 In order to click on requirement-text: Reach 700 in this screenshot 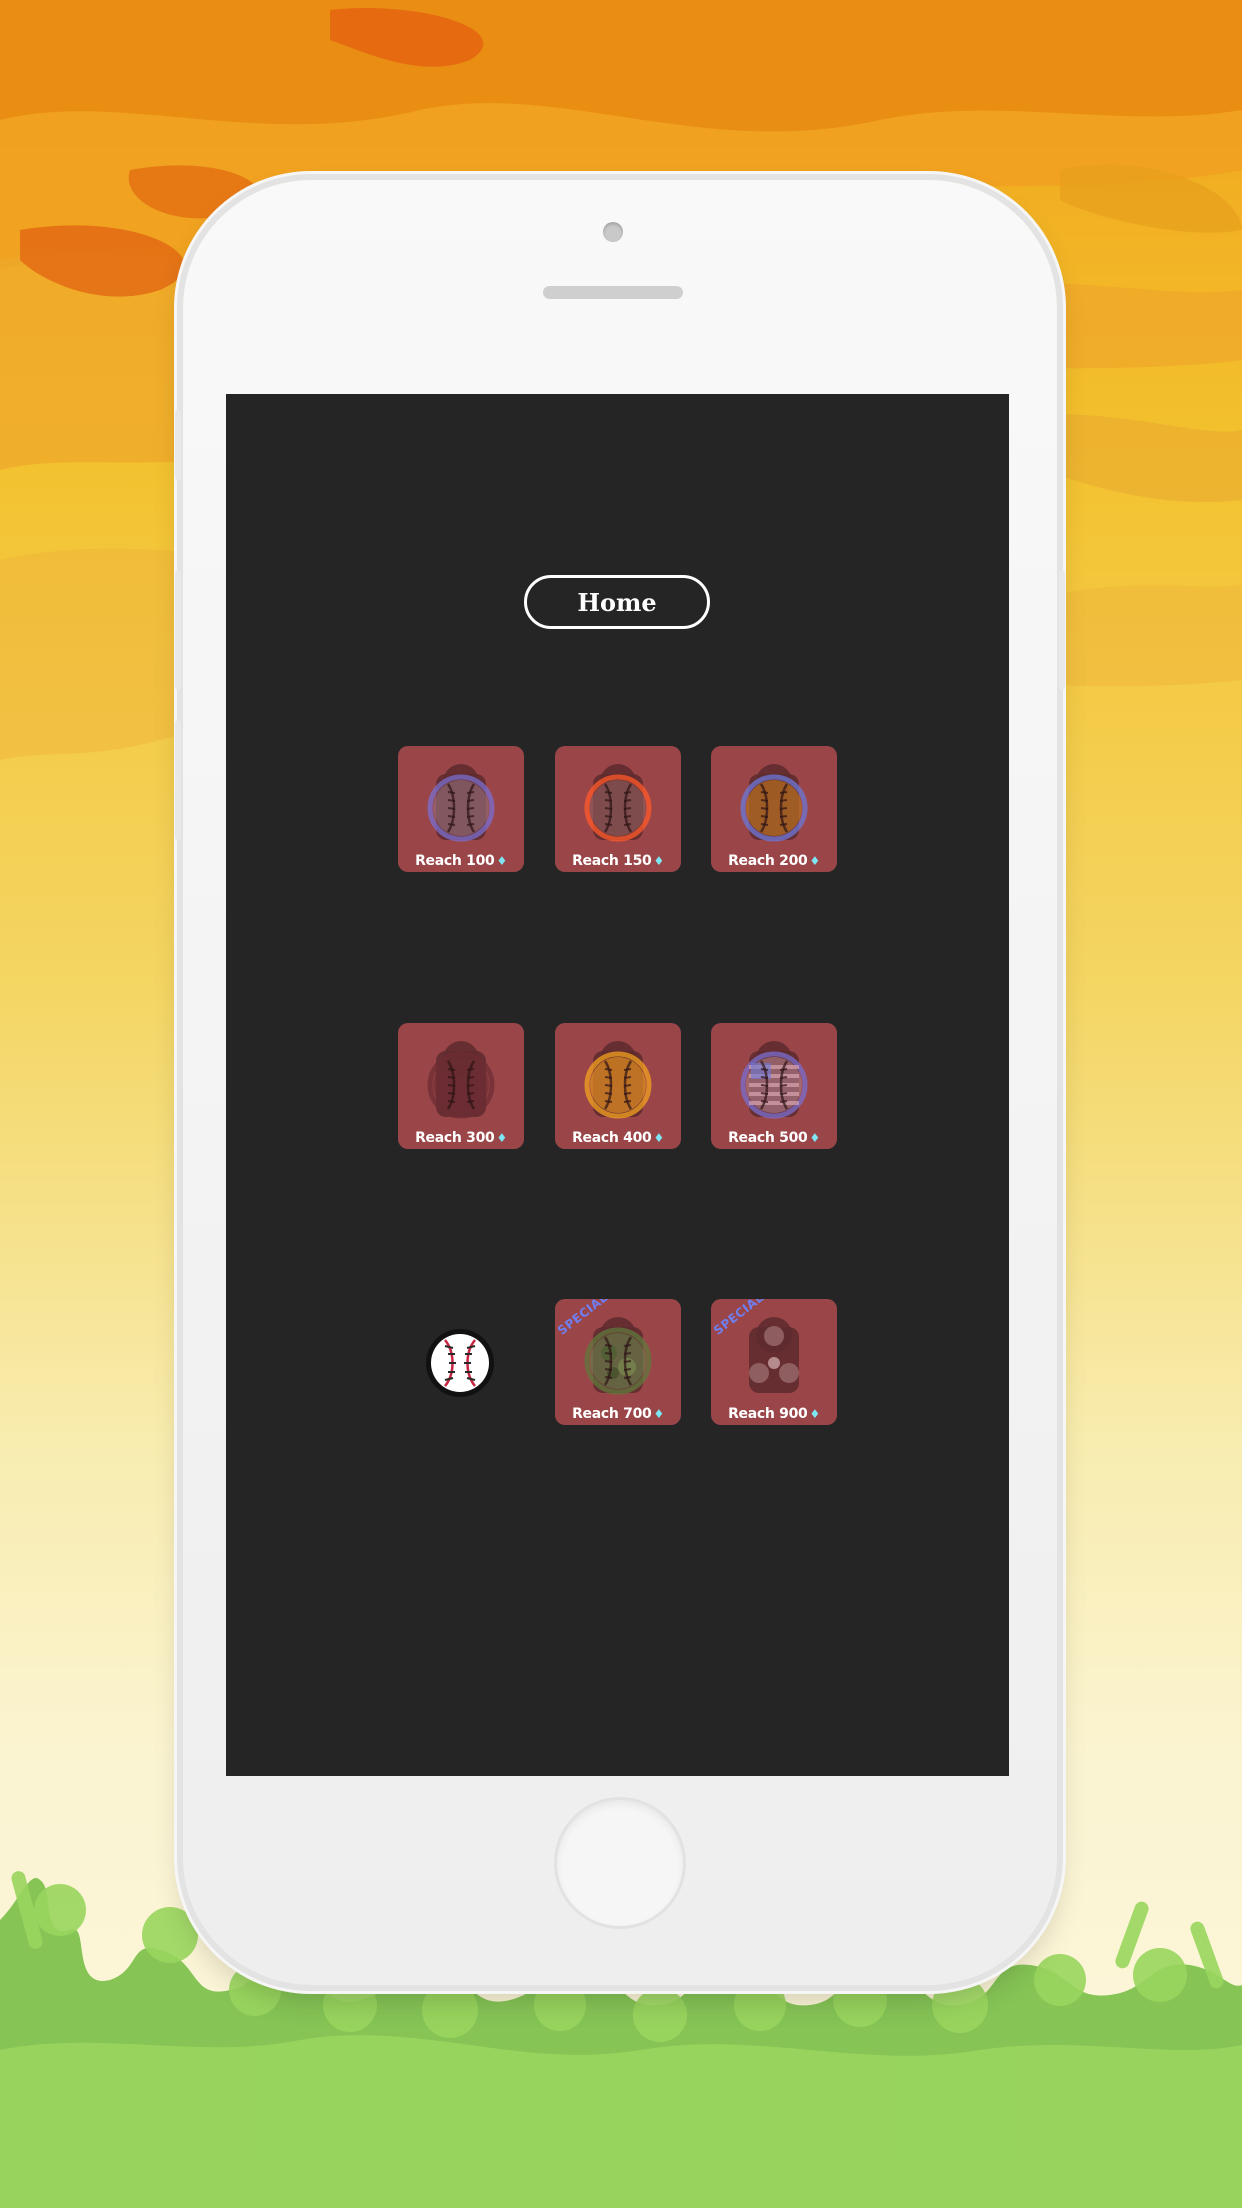, I will do `click(612, 1414)`.